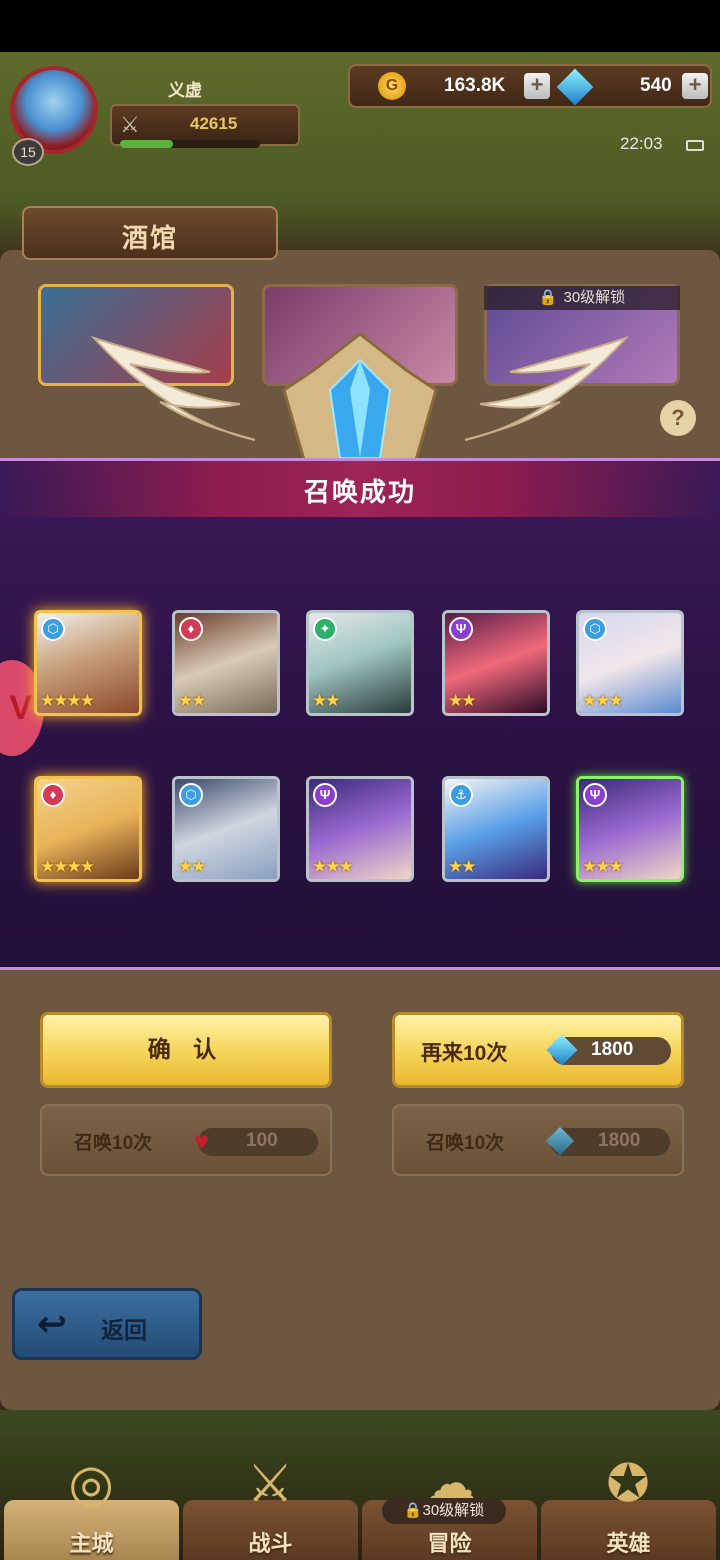 The width and height of the screenshot is (720, 1560). I want to click on tavern-header: 酒馆, so click(150, 233).